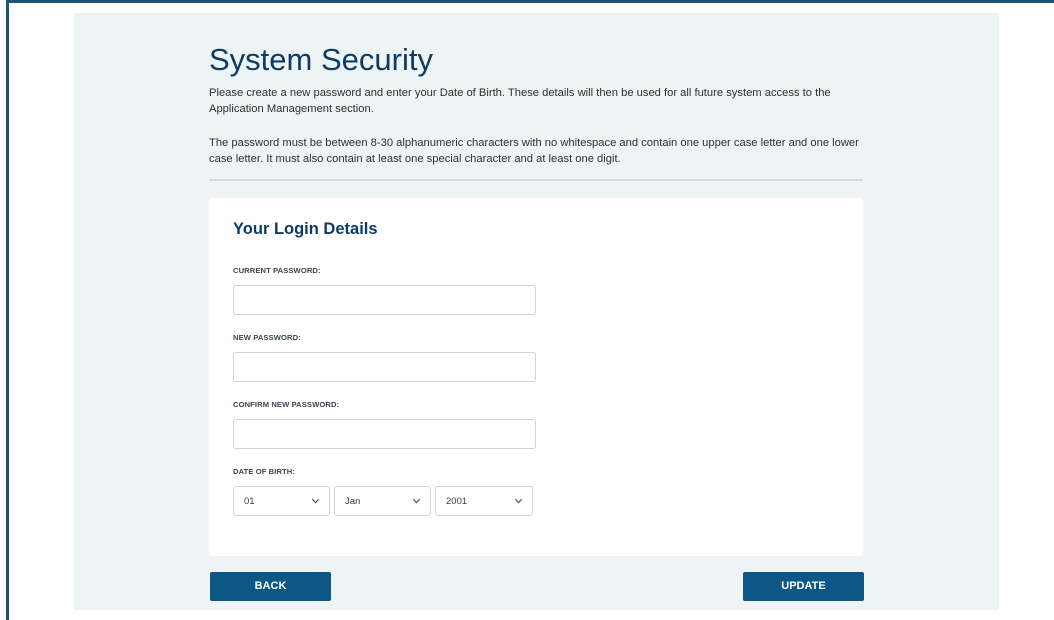 The width and height of the screenshot is (1054, 620). I want to click on current-password-input, so click(384, 300).